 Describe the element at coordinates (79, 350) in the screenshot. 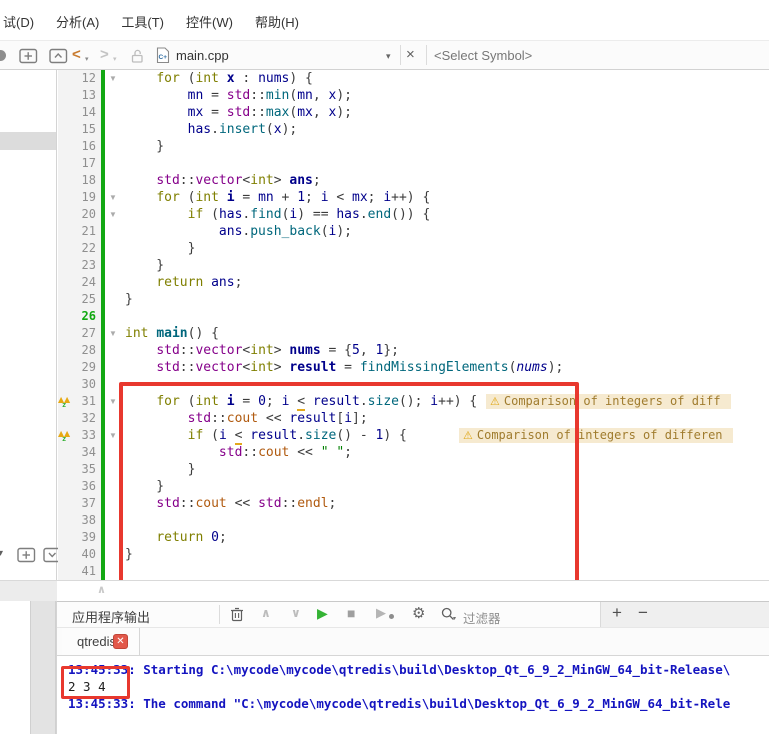

I see `gutter-line: 28` at that location.